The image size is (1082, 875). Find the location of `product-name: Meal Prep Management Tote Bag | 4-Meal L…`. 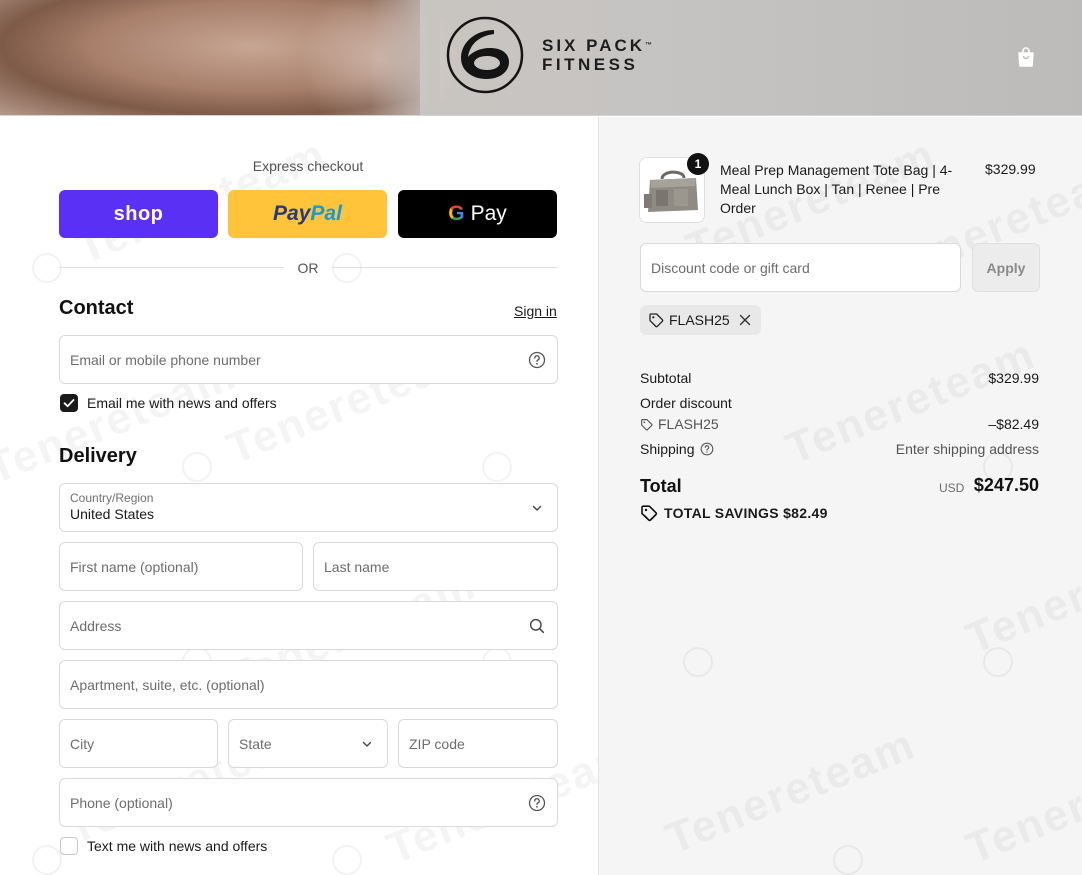

product-name: Meal Prep Management Tote Bag | 4-Meal L… is located at coordinates (836, 189).